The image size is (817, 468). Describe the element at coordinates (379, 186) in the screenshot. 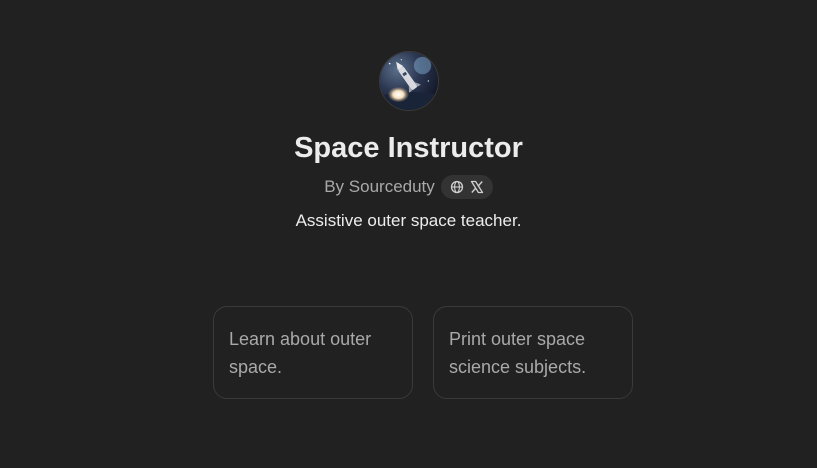

I see `author-name: By Sourceduty` at that location.